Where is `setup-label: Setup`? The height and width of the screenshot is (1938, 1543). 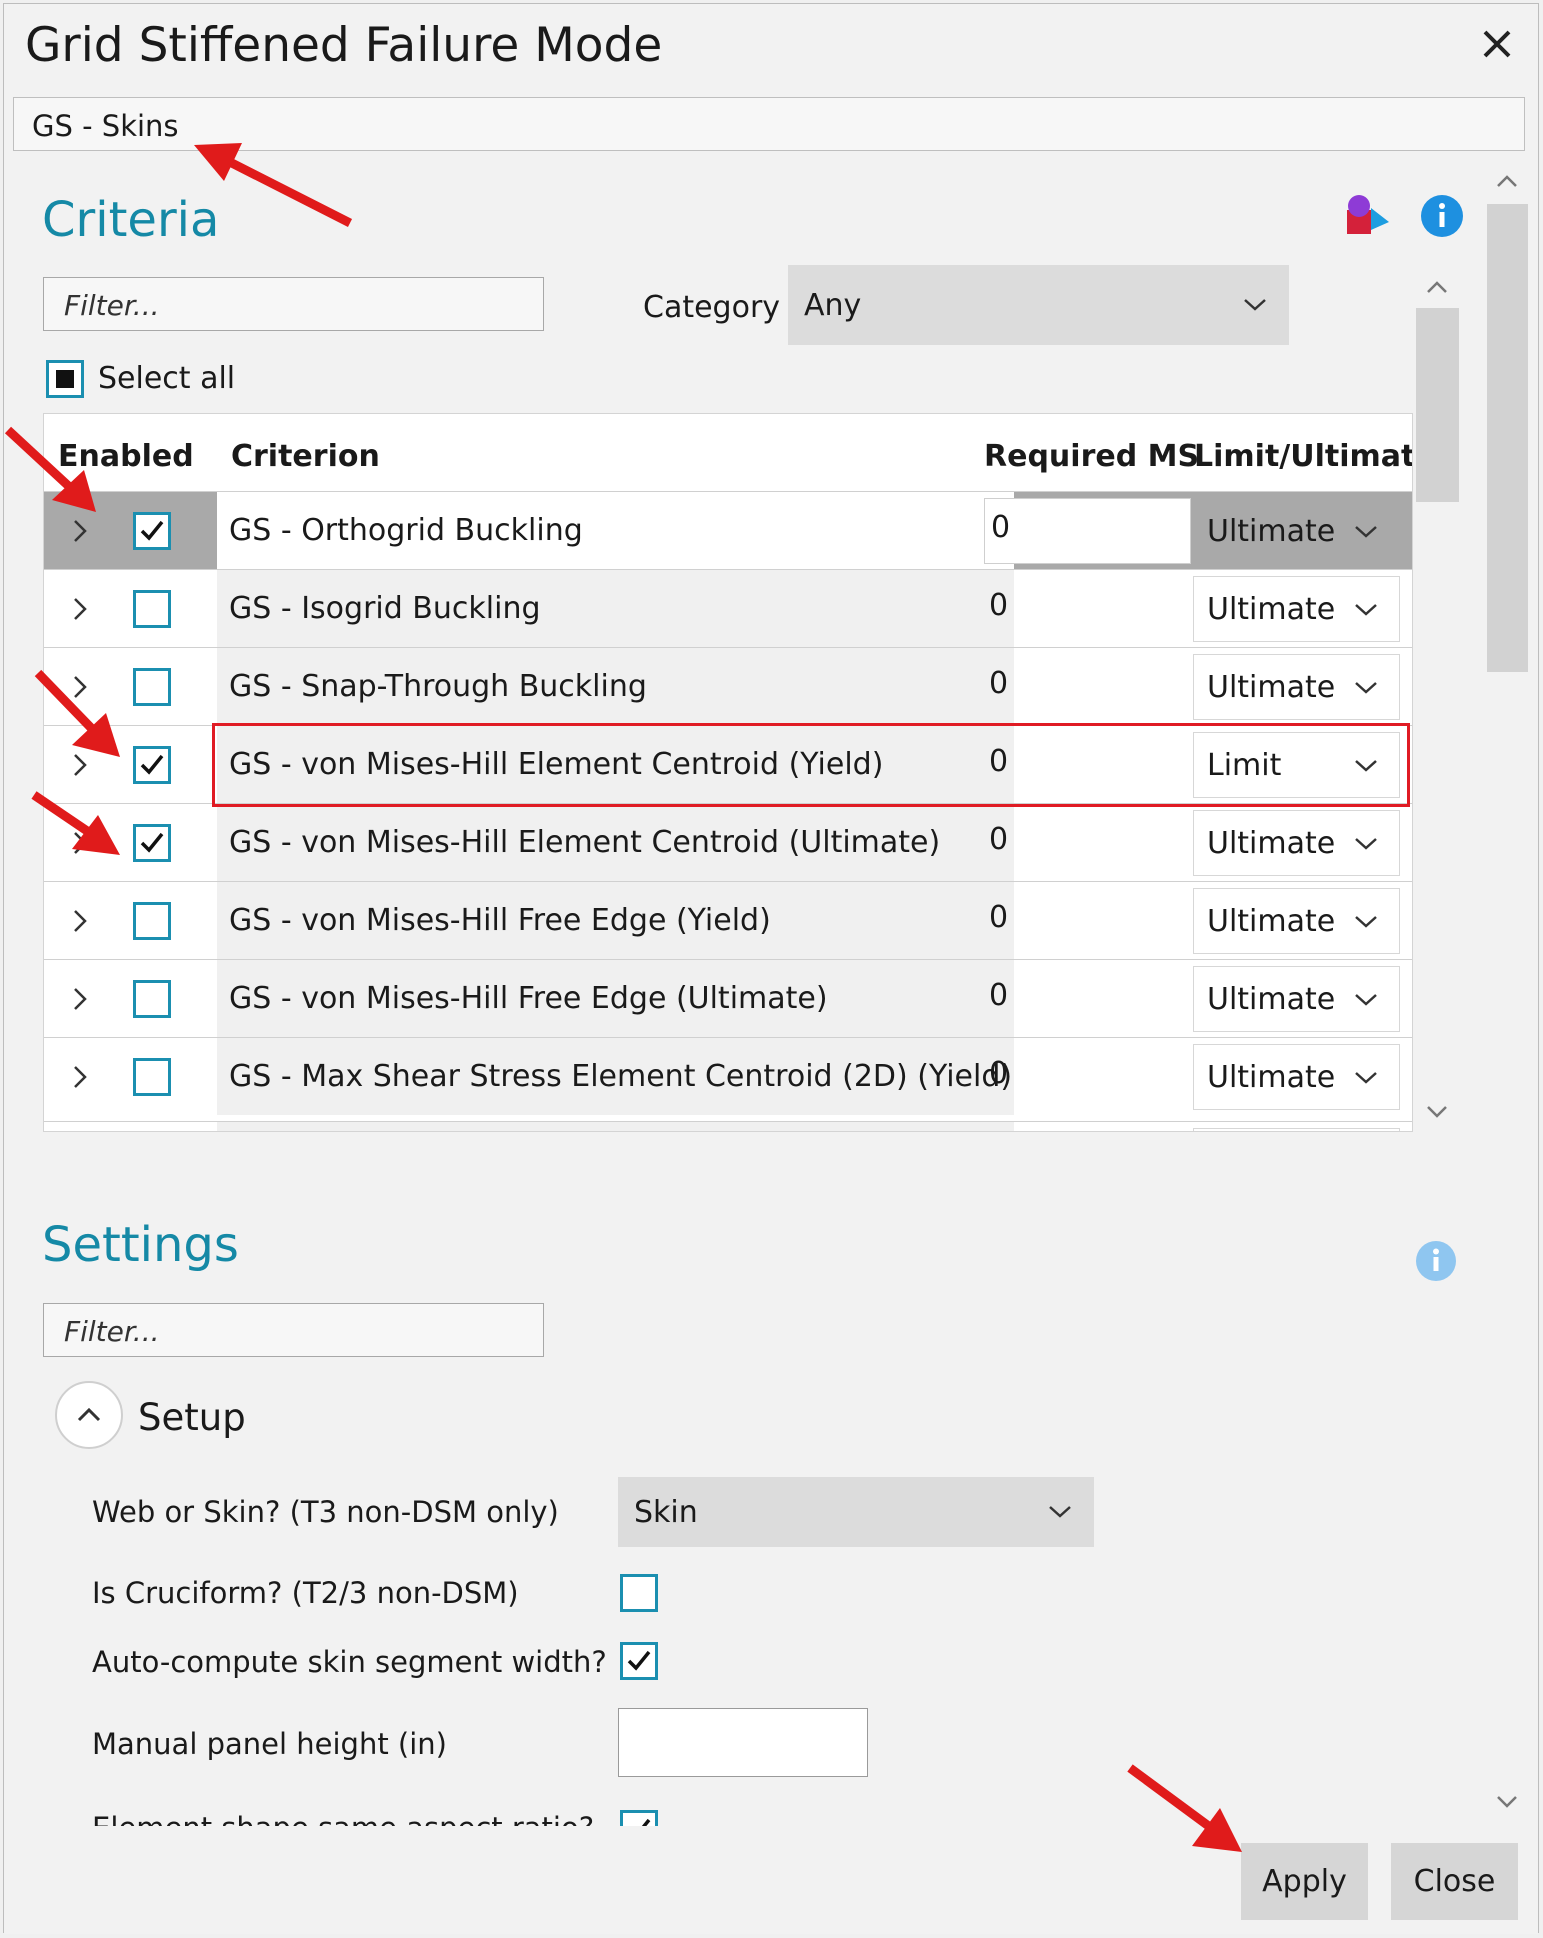
setup-label: Setup is located at coordinates (192, 1417).